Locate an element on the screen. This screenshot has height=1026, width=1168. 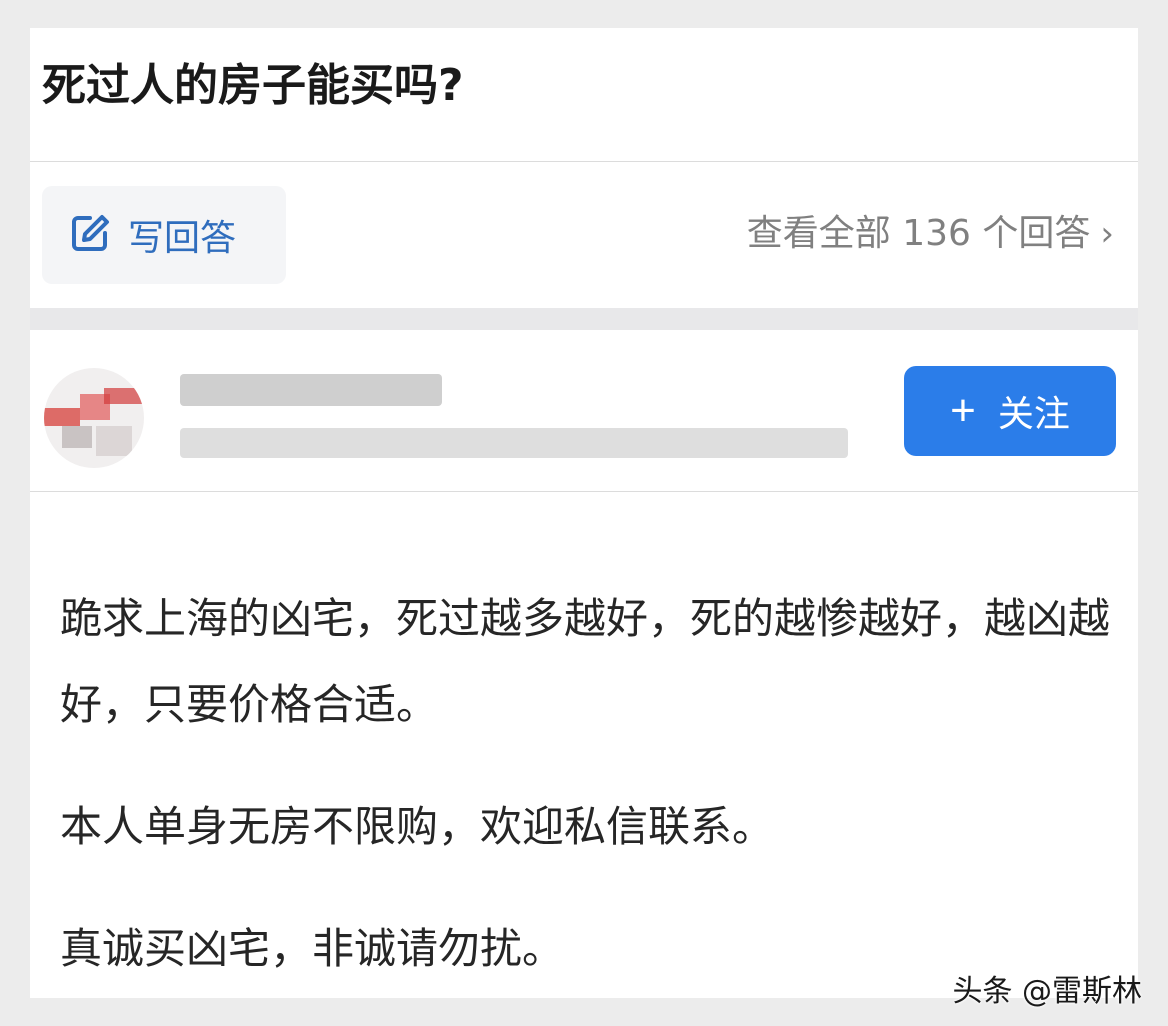
watermark: 头条 @雷斯林 is located at coordinates (1047, 991).